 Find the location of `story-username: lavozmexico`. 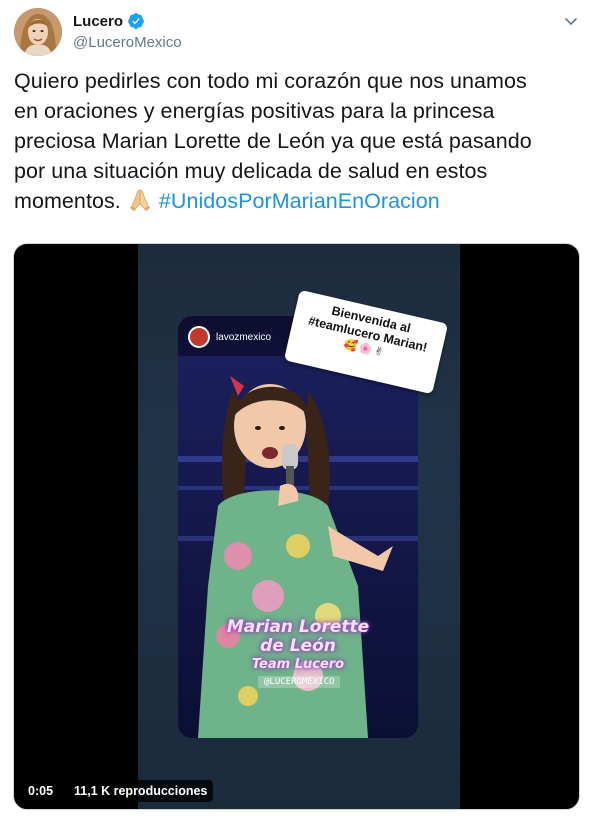

story-username: lavozmexico is located at coordinates (244, 337).